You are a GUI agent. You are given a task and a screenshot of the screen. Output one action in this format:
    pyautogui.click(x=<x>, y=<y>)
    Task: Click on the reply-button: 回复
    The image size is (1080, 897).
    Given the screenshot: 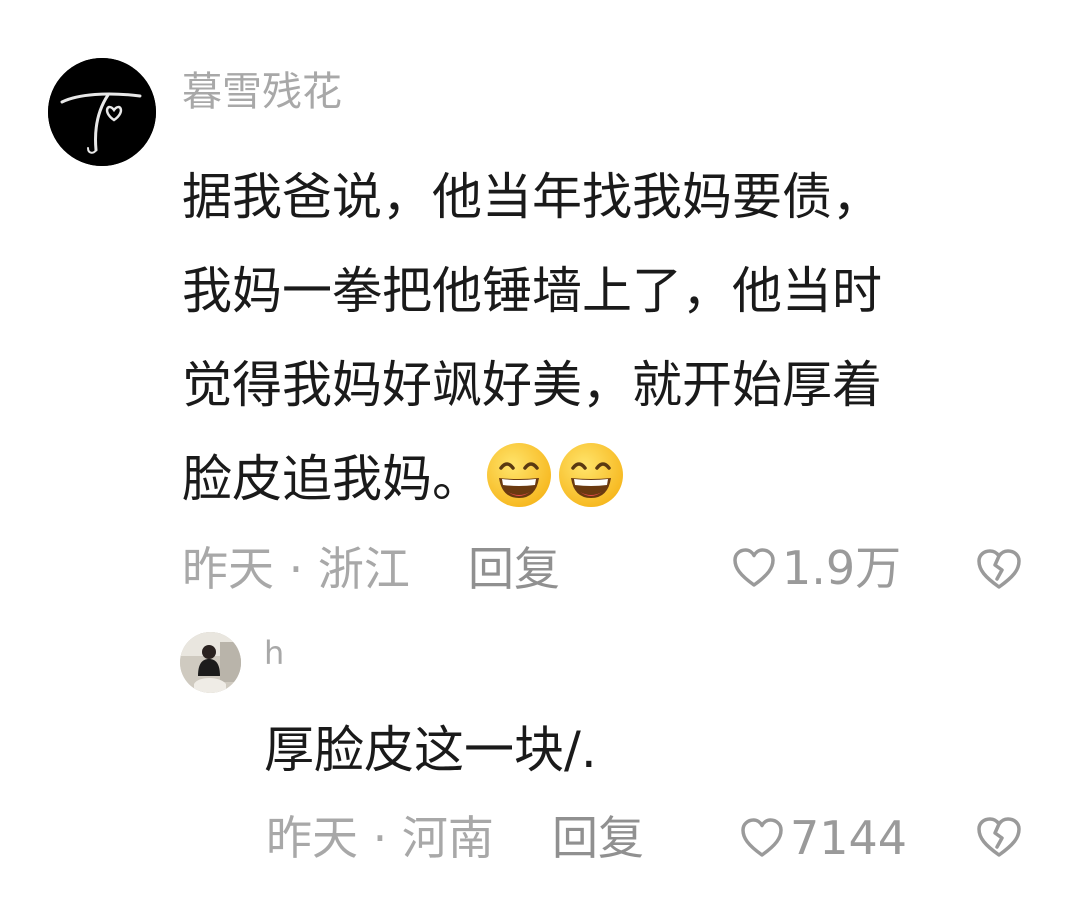 What is the action you would take?
    pyautogui.click(x=514, y=569)
    